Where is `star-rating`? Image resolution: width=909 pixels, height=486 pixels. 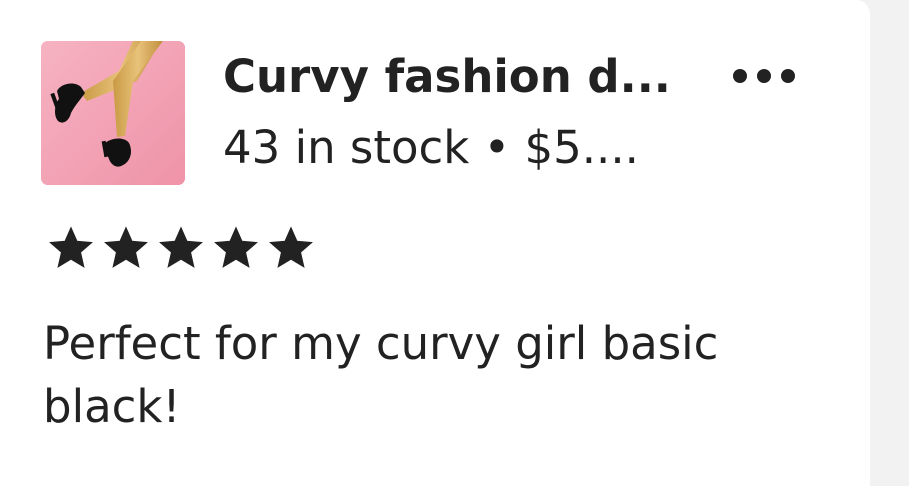
star-rating is located at coordinates (181, 248).